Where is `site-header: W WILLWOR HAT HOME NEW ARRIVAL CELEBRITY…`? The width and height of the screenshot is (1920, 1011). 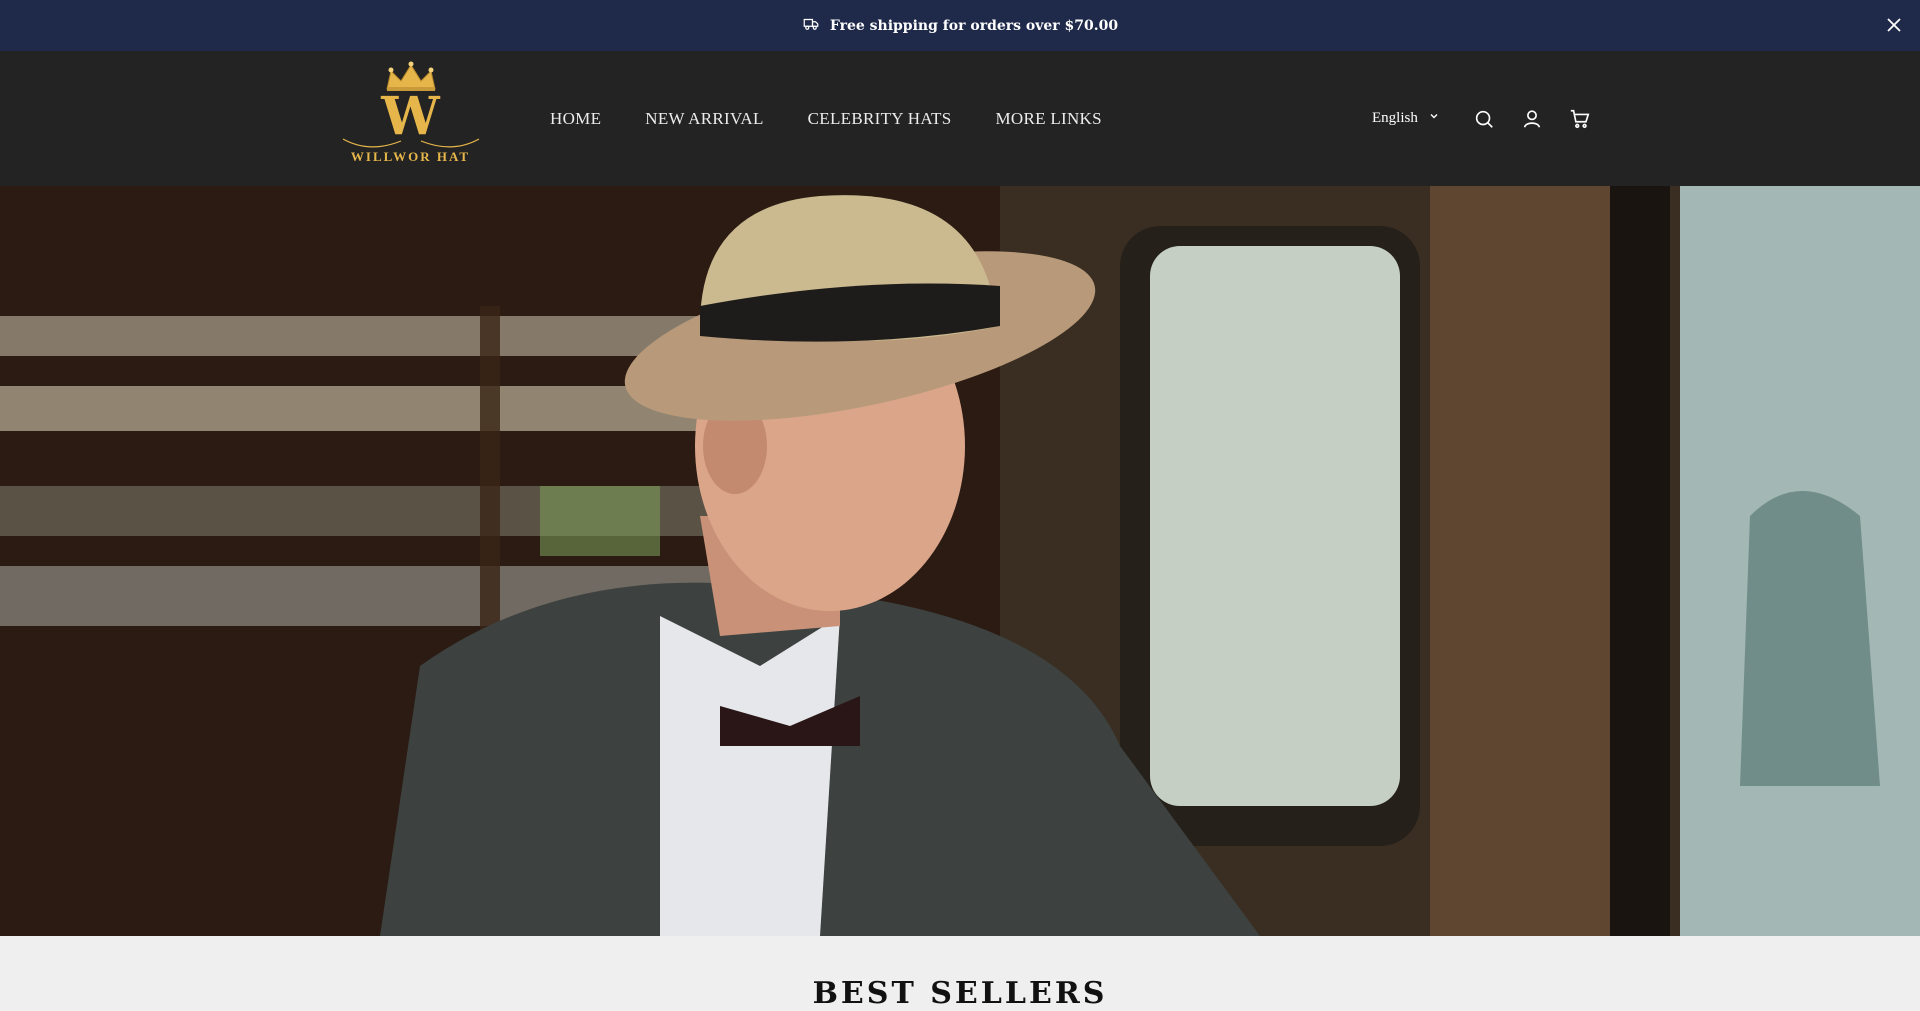
site-header: W WILLWOR HAT HOME NEW ARRIVAL CELEBRITY… is located at coordinates (960, 118).